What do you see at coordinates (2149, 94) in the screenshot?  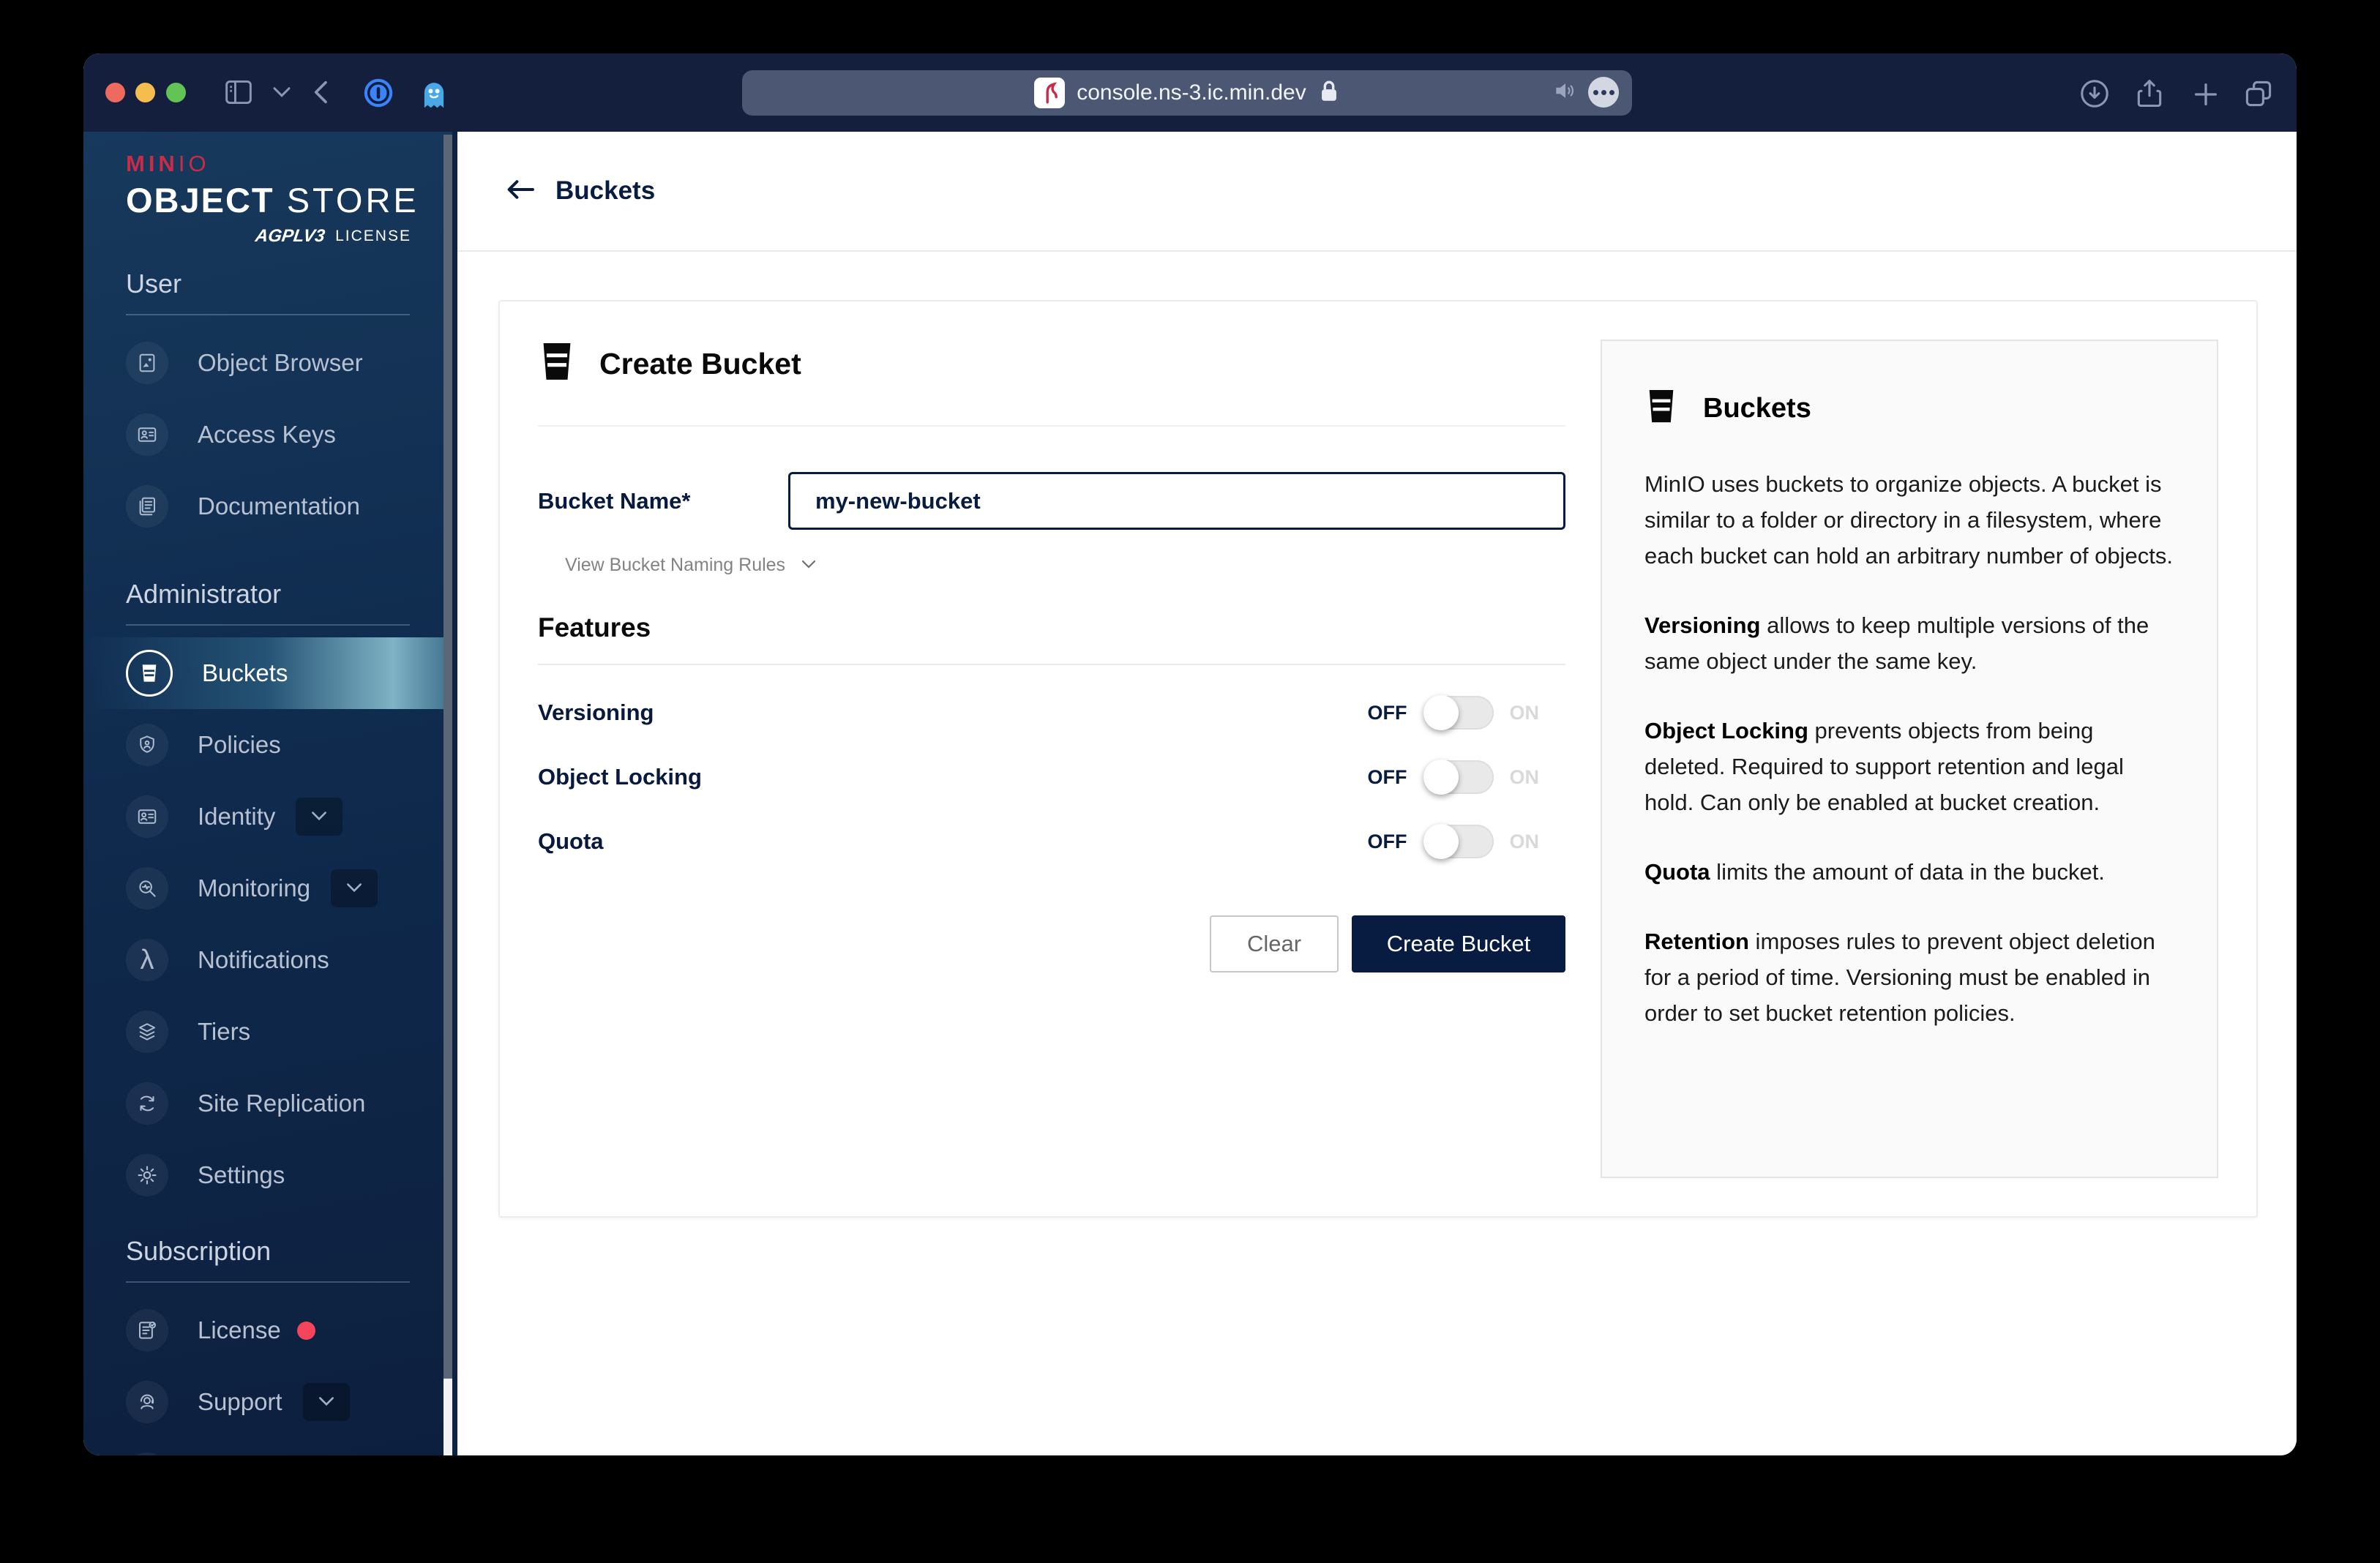 I see `share-icon` at bounding box center [2149, 94].